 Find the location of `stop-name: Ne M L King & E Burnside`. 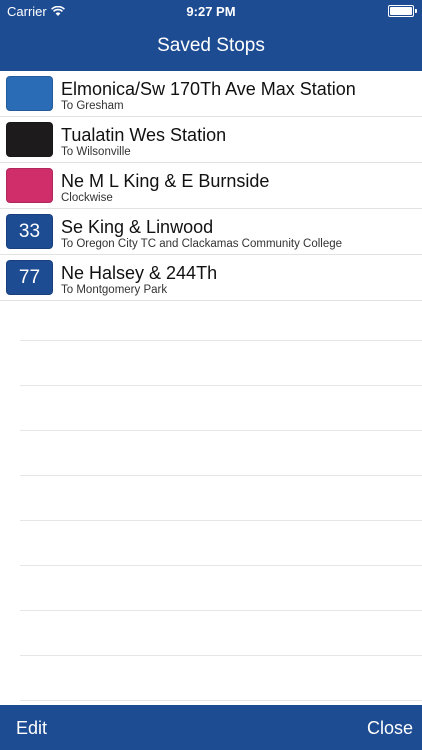

stop-name: Ne M L King & E Burnside is located at coordinates (165, 181).